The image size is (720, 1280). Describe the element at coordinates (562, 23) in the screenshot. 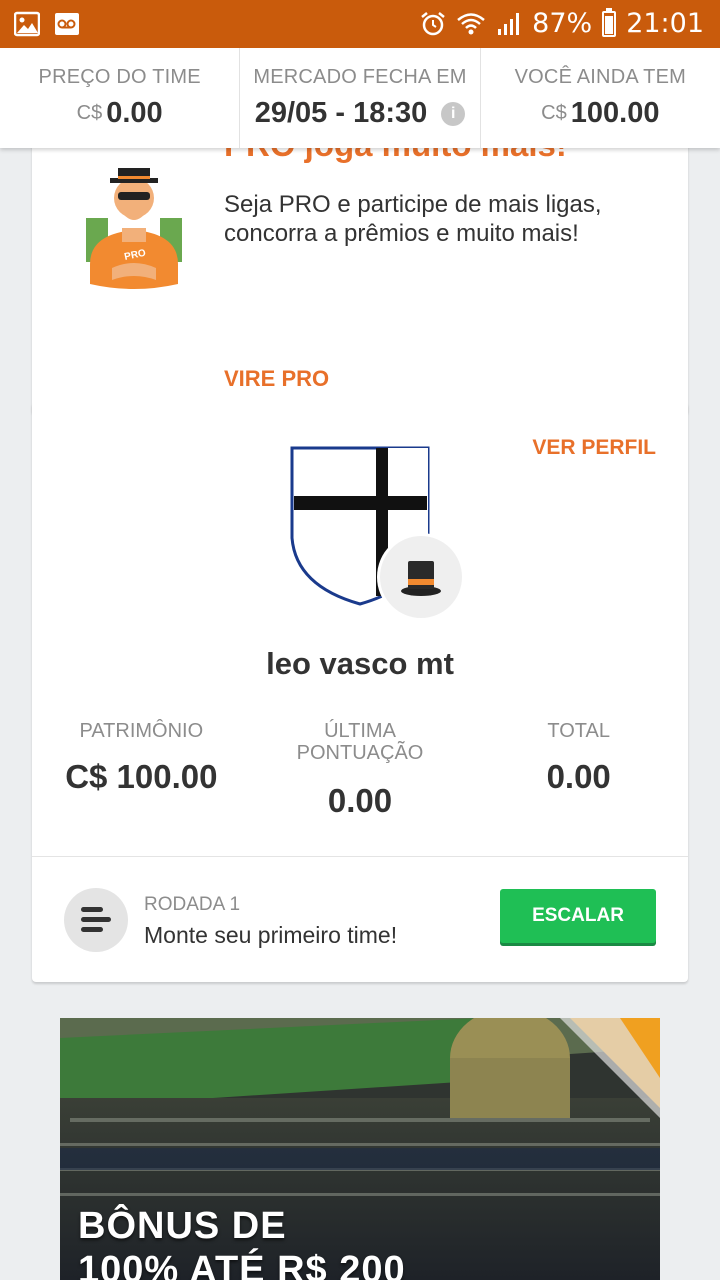

I see `battery-percent: 87%` at that location.